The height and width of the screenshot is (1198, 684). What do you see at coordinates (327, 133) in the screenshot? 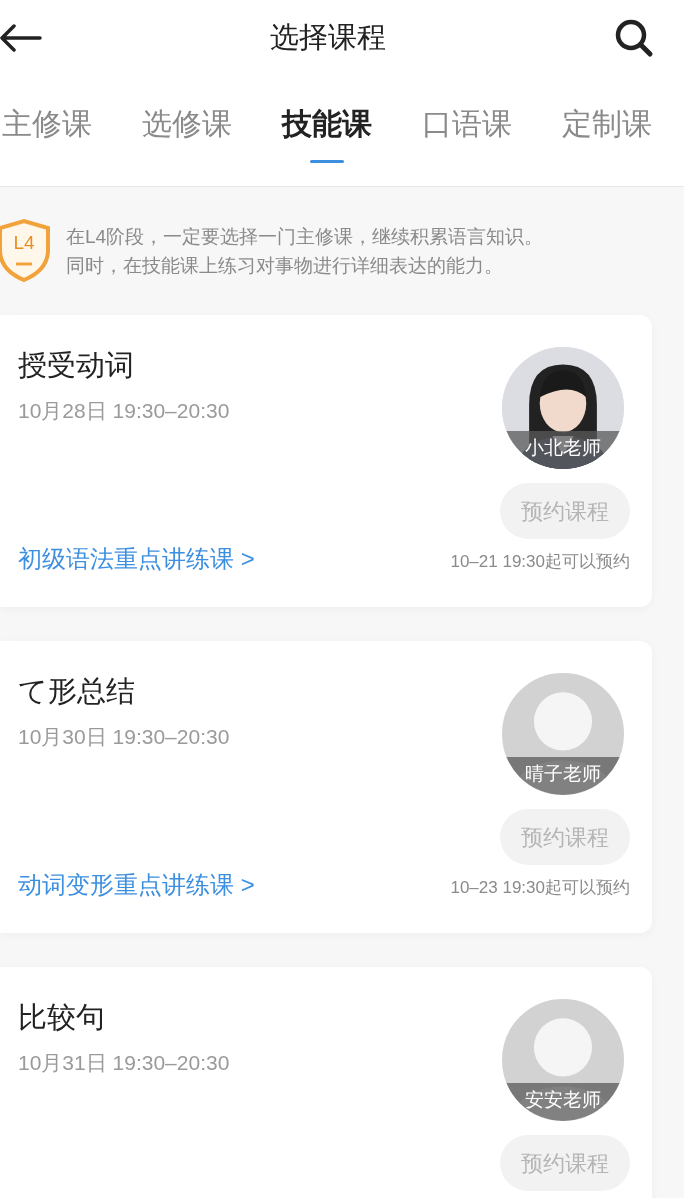
I see `tab: 技能课` at bounding box center [327, 133].